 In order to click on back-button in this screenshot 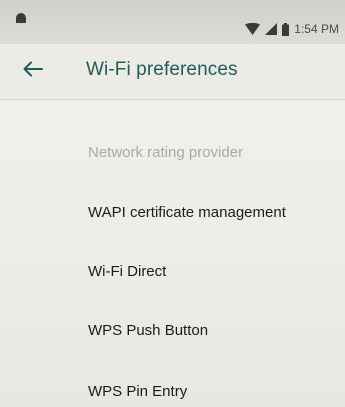, I will do `click(33, 69)`.